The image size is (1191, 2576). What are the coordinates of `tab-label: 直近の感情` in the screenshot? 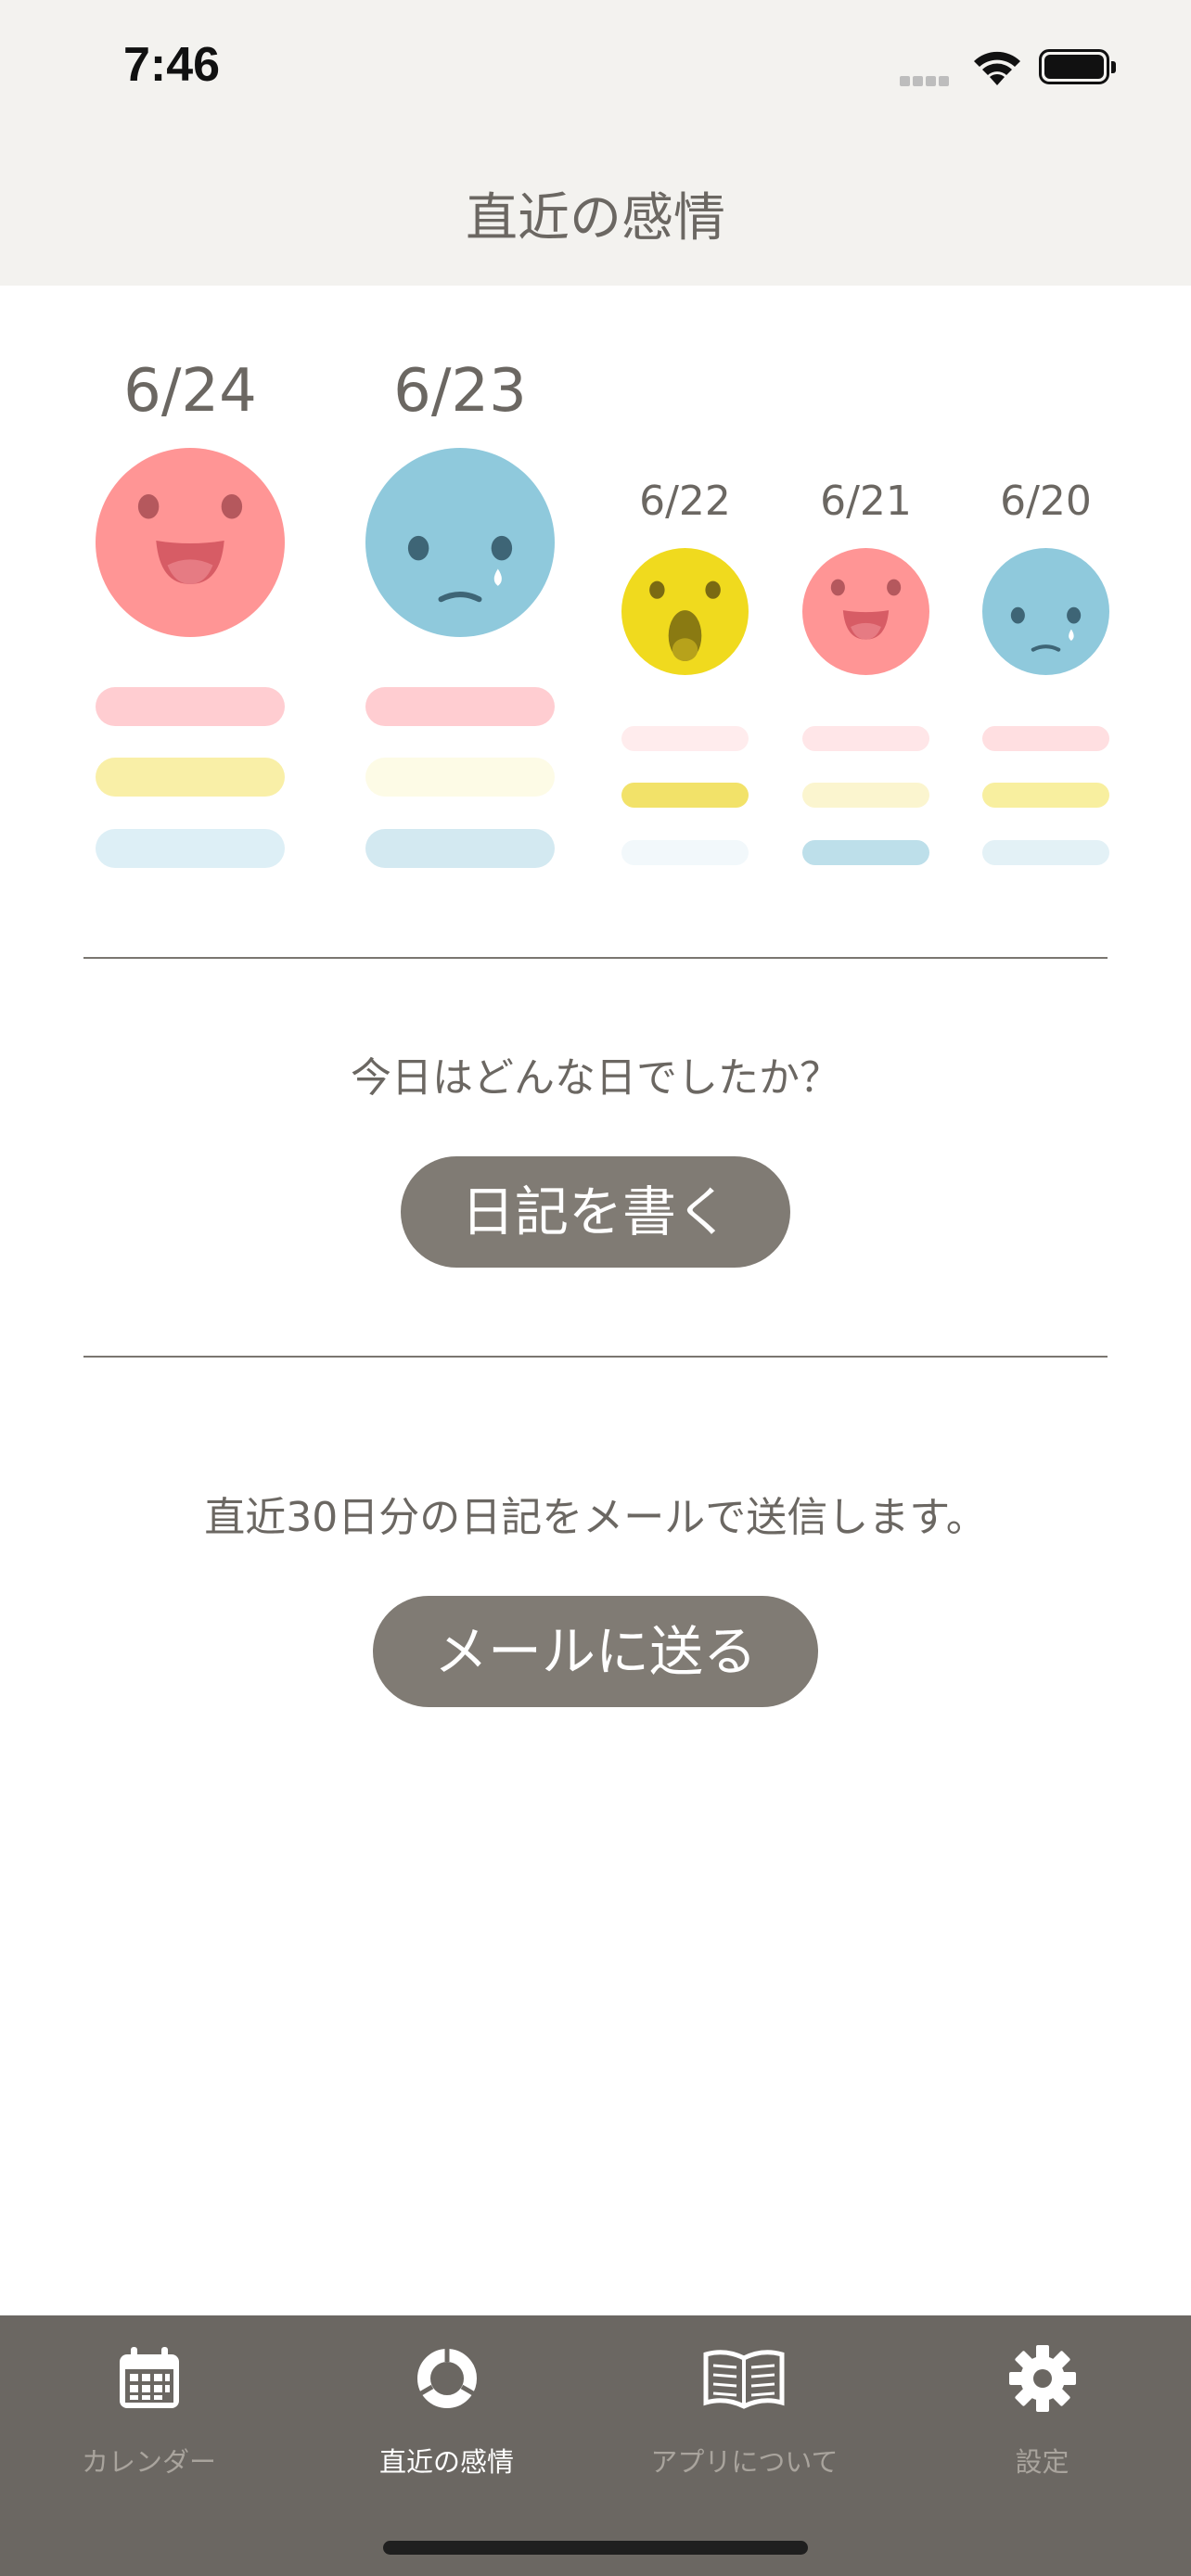 It's located at (446, 2462).